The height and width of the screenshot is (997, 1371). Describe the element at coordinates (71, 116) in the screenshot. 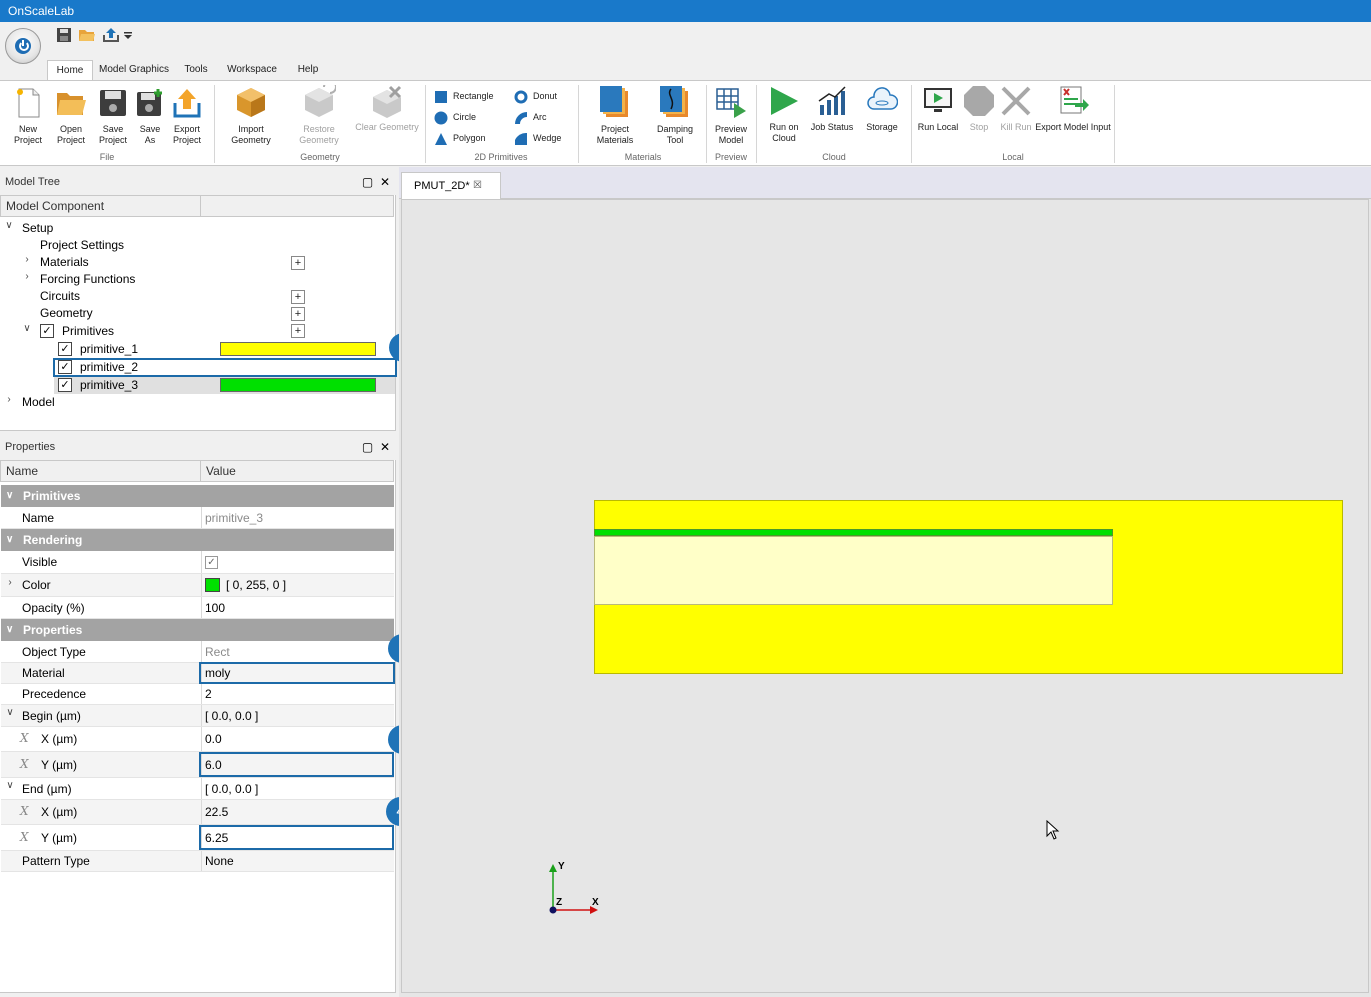

I see `open-project-button: Open Project` at that location.